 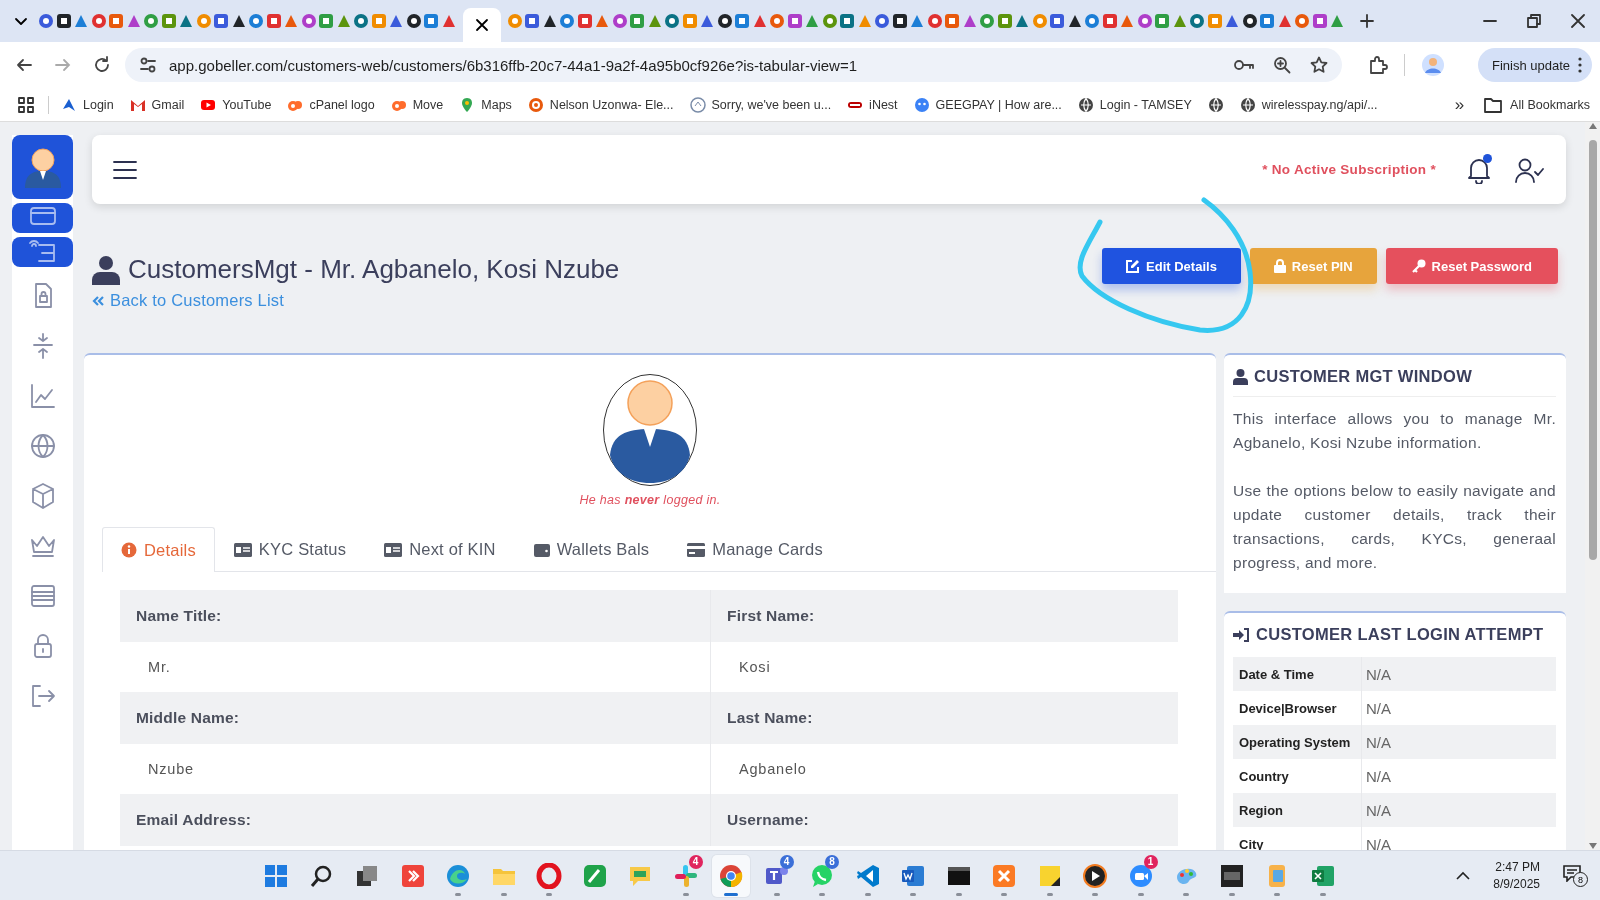 What do you see at coordinates (1297, 810) in the screenshot?
I see `table-cell: Region` at bounding box center [1297, 810].